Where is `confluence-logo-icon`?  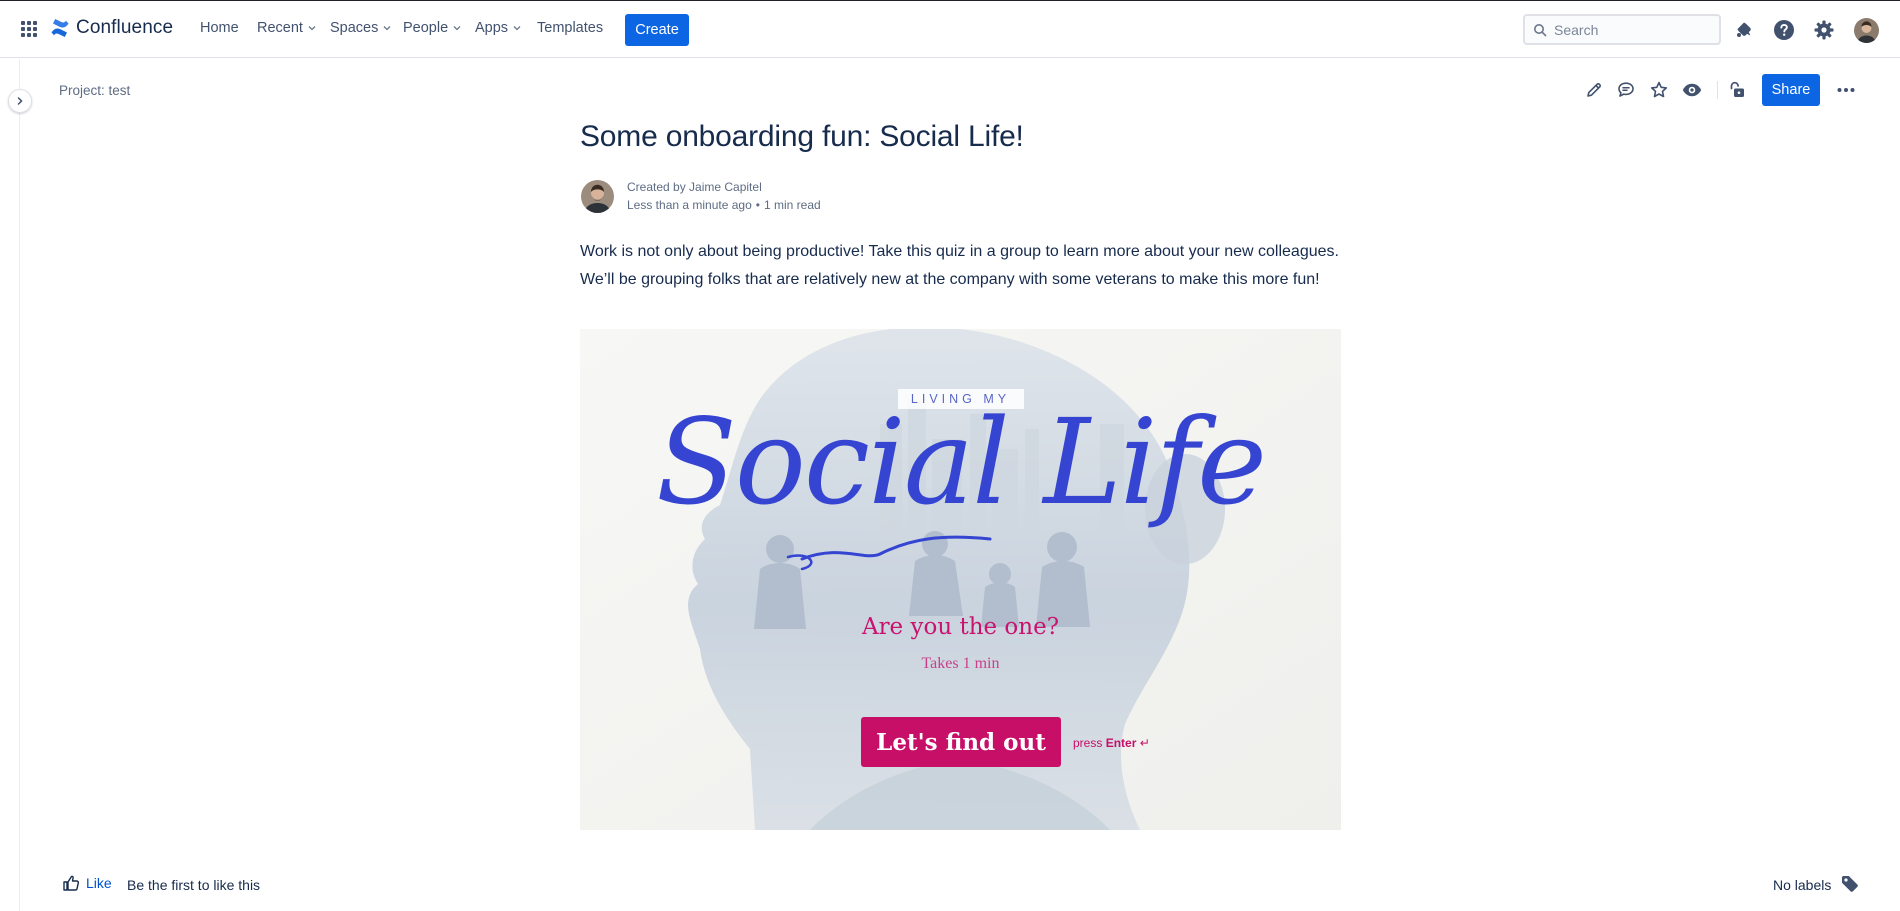
confluence-logo-icon is located at coordinates (60, 28).